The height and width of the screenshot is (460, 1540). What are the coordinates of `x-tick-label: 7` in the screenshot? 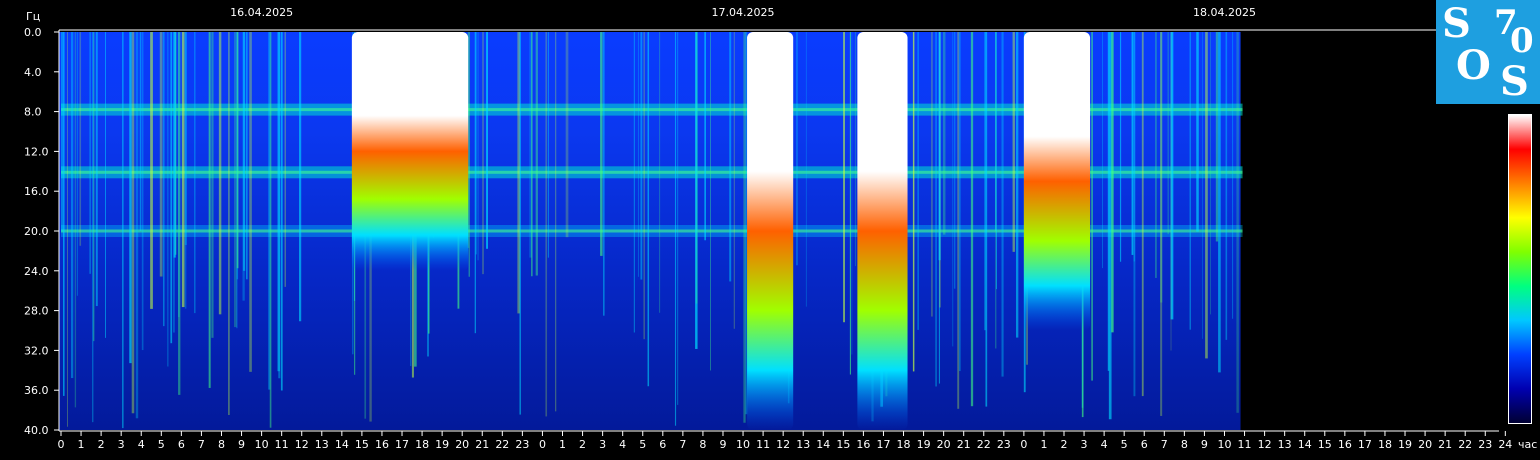 It's located at (201, 444).